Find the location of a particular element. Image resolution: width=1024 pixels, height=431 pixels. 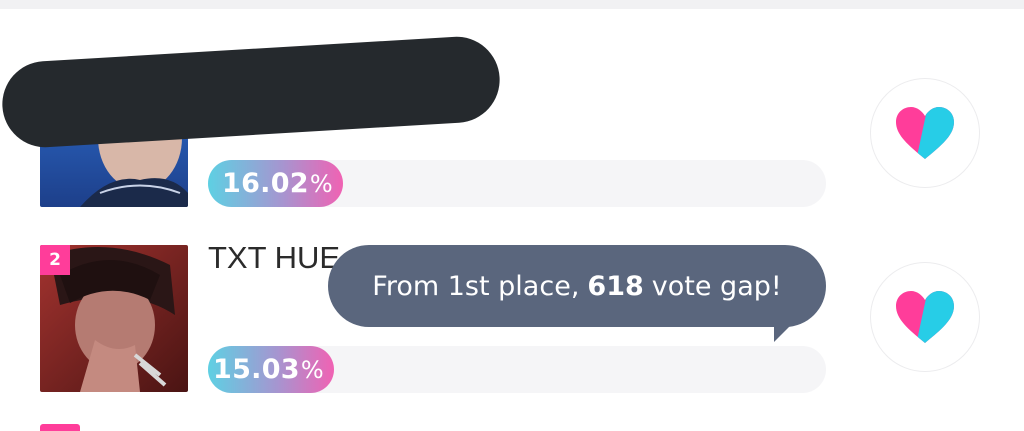

top-bar is located at coordinates (512, 4).